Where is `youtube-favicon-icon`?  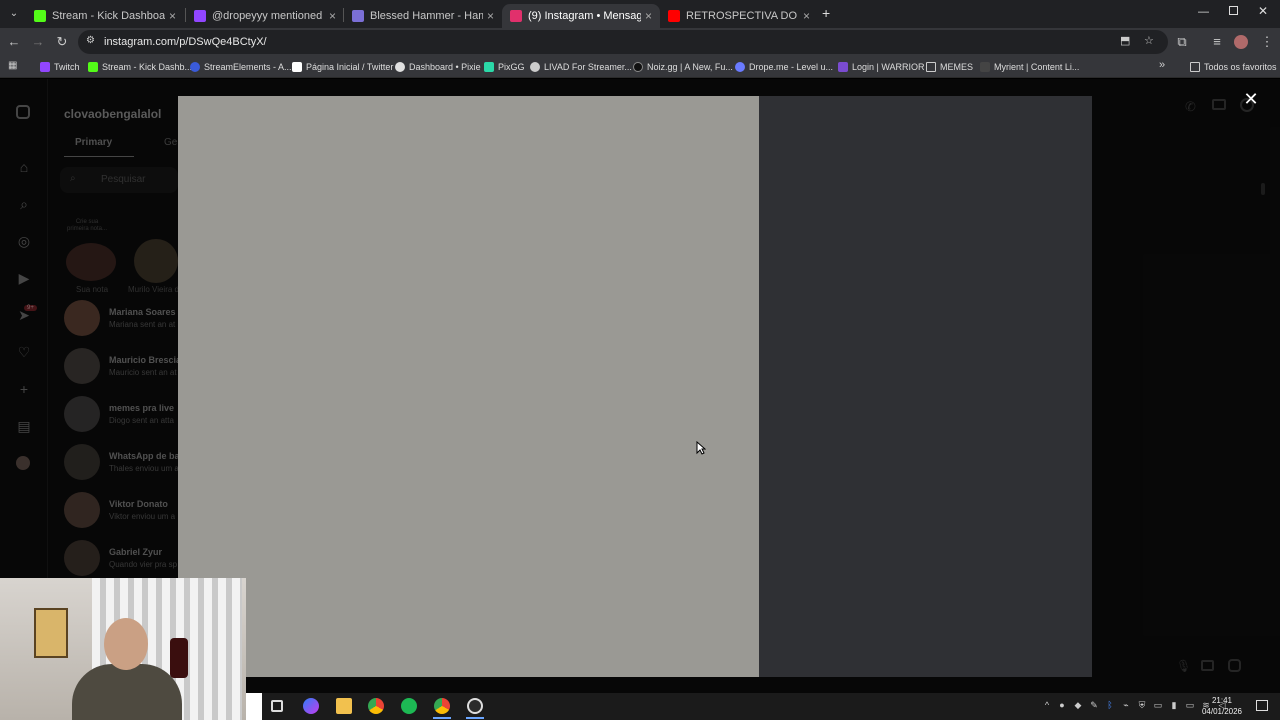
youtube-favicon-icon is located at coordinates (674, 16).